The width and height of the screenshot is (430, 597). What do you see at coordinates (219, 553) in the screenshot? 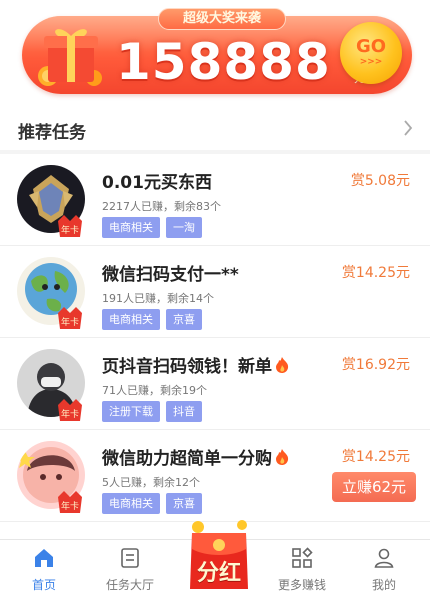
I see `dividend-red-packet-button: 分红` at bounding box center [219, 553].